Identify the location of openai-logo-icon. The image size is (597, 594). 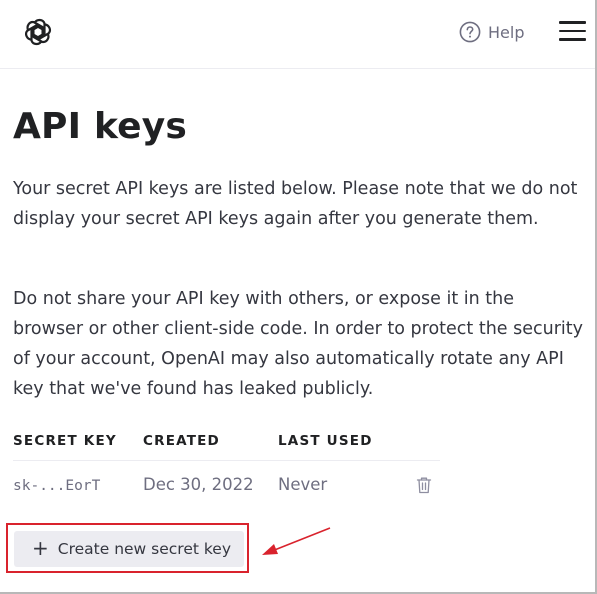
(38, 32).